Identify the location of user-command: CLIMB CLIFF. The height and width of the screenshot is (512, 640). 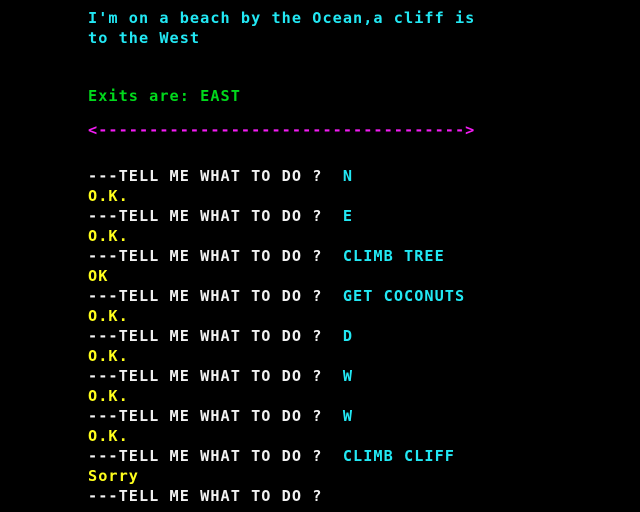
(393, 456).